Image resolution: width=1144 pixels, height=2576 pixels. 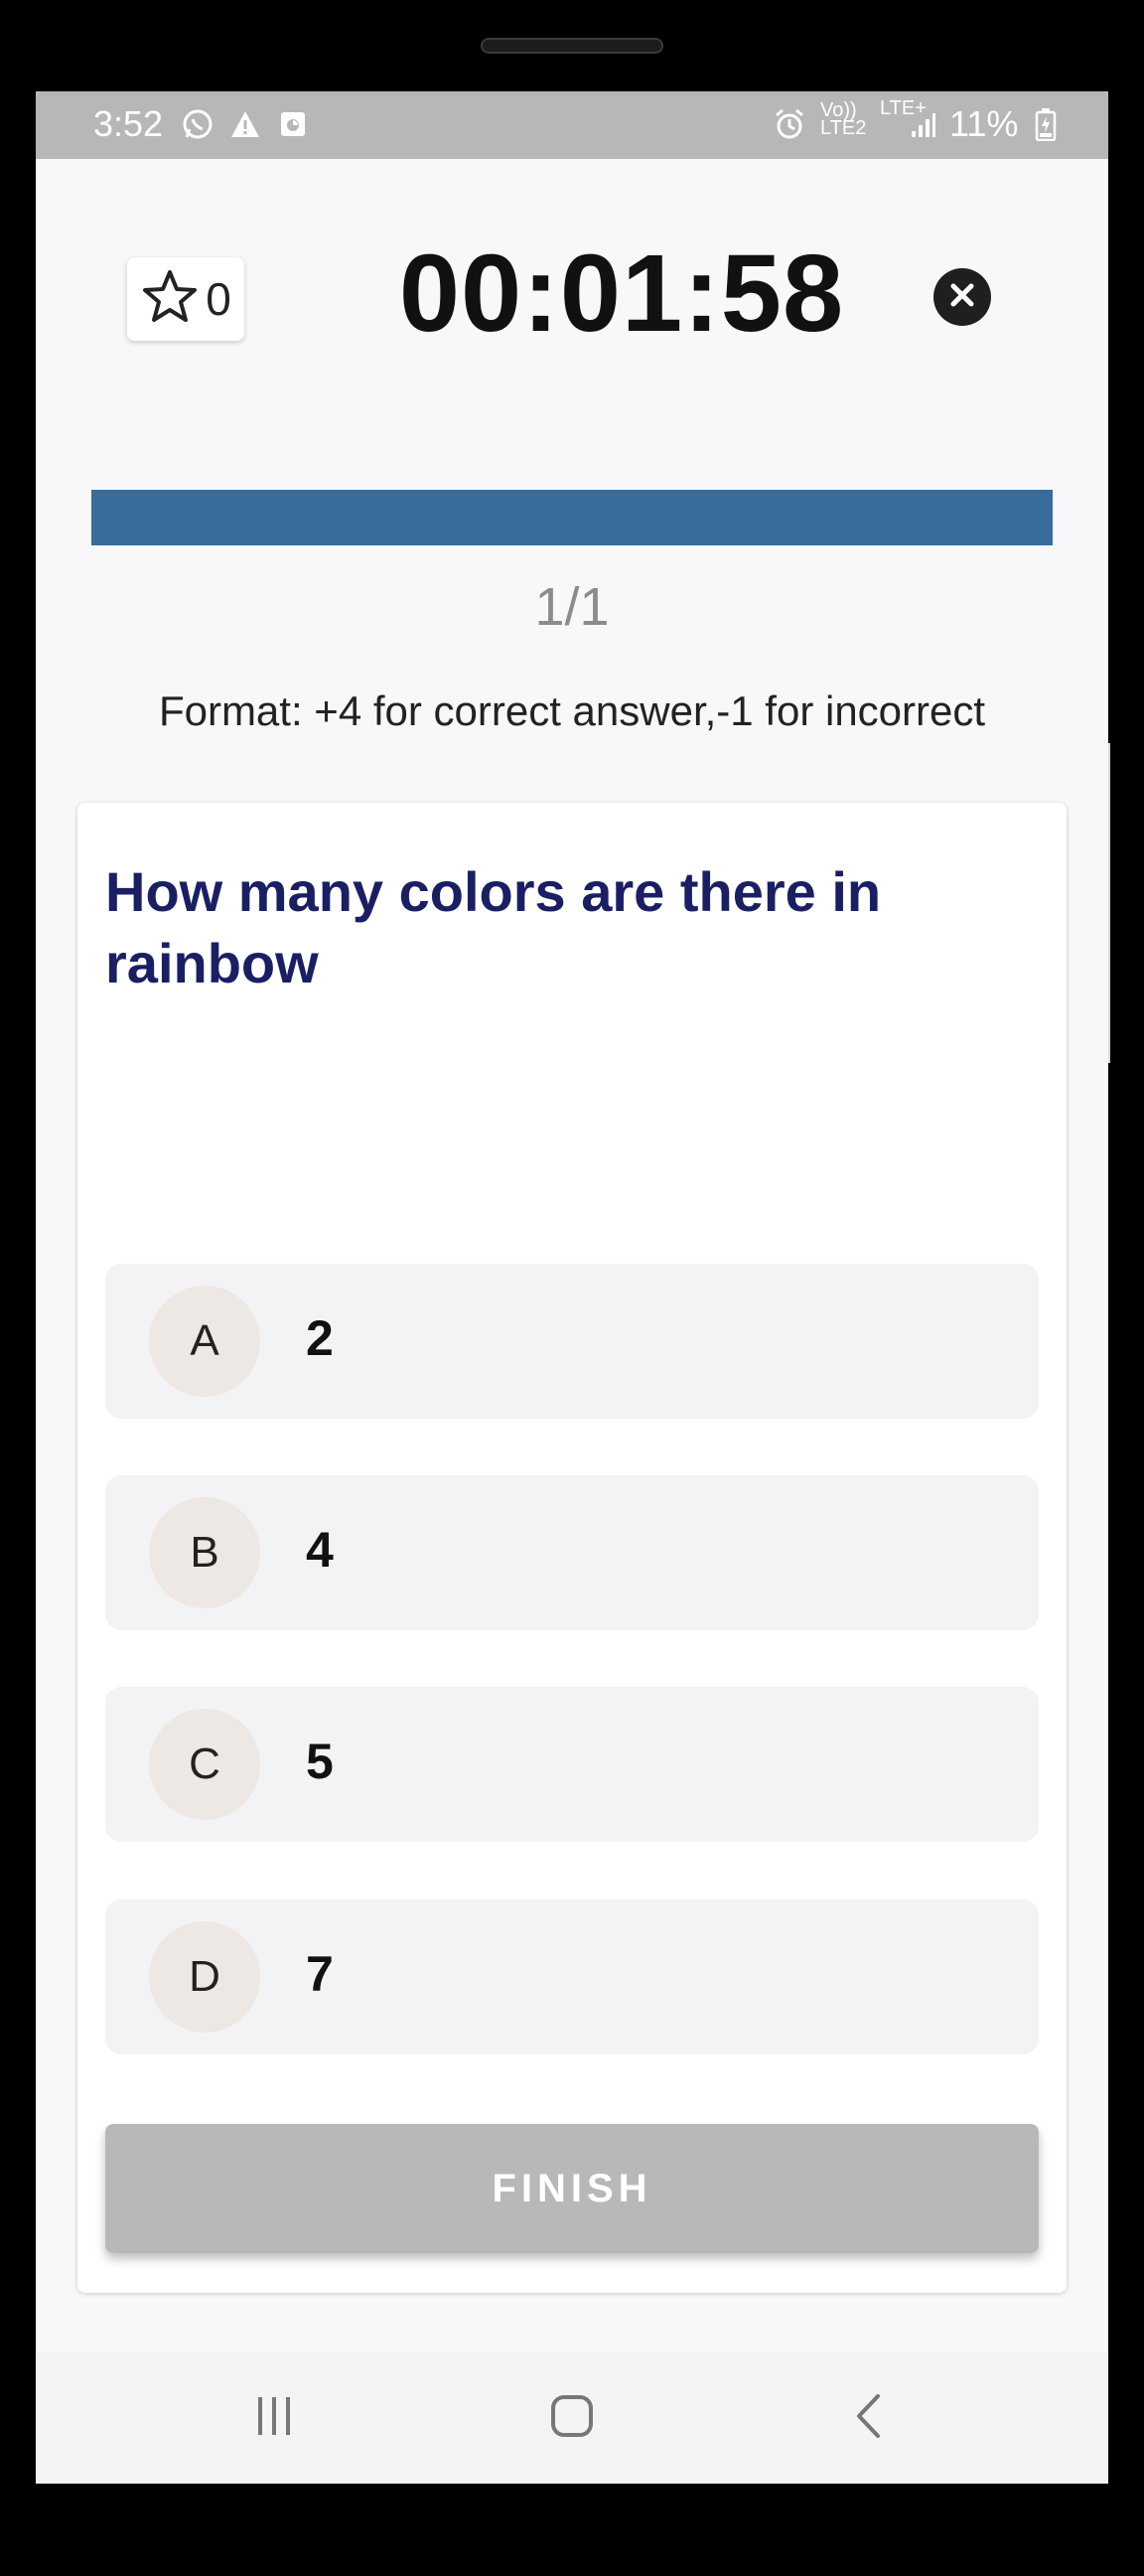 What do you see at coordinates (572, 125) in the screenshot?
I see `status-bar: 3:52 Vo)) LTE2 LTE+ 11%` at bounding box center [572, 125].